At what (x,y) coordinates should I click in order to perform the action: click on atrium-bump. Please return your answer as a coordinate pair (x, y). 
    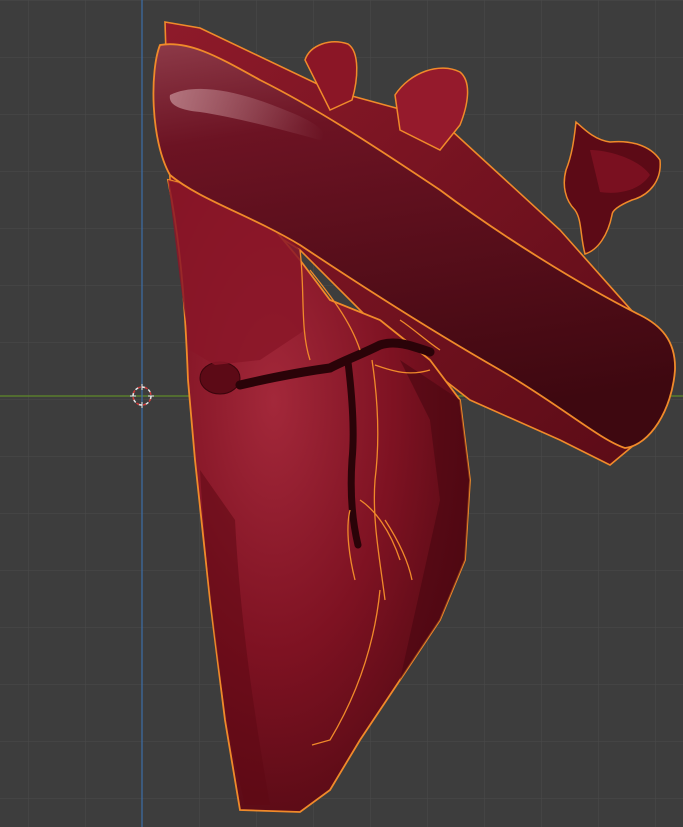
    Looking at the image, I should click on (220, 378).